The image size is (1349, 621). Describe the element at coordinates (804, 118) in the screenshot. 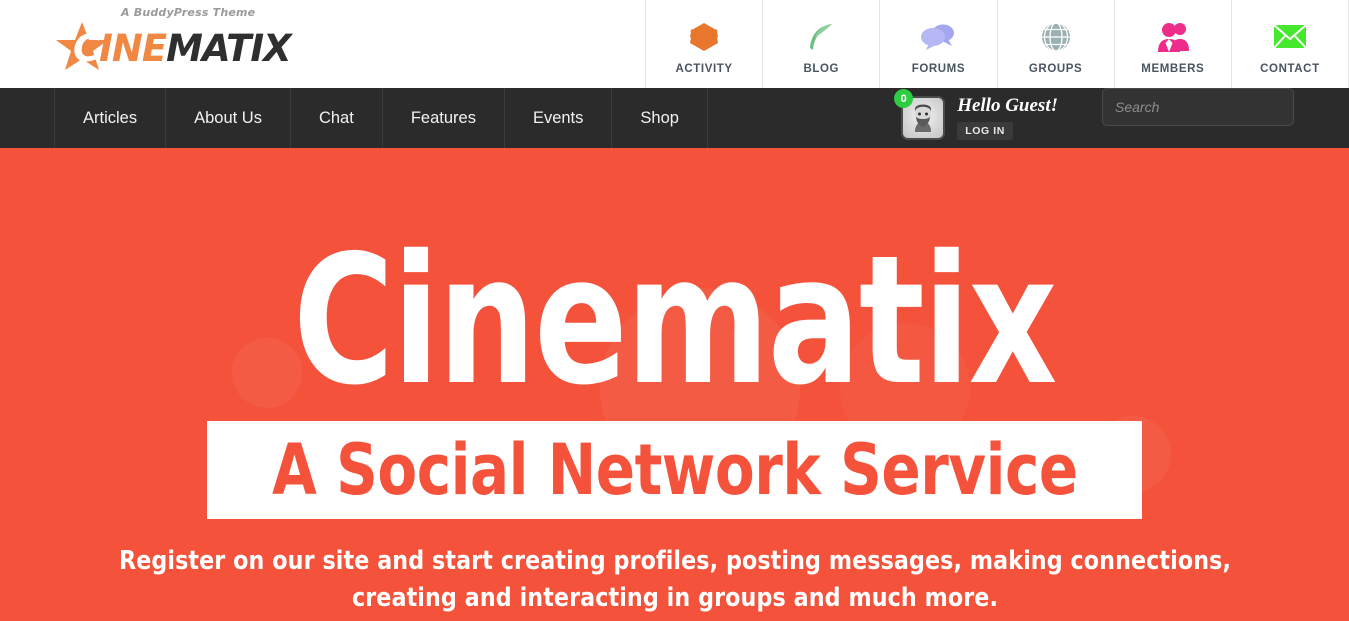

I see `navbar-spacer` at that location.